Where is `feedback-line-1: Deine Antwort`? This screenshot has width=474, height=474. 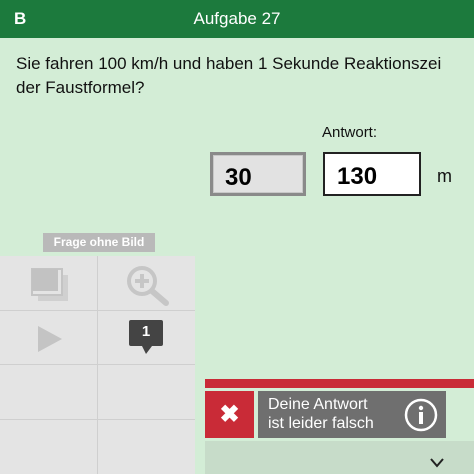
feedback-line-1: Deine Antwort is located at coordinates (318, 404).